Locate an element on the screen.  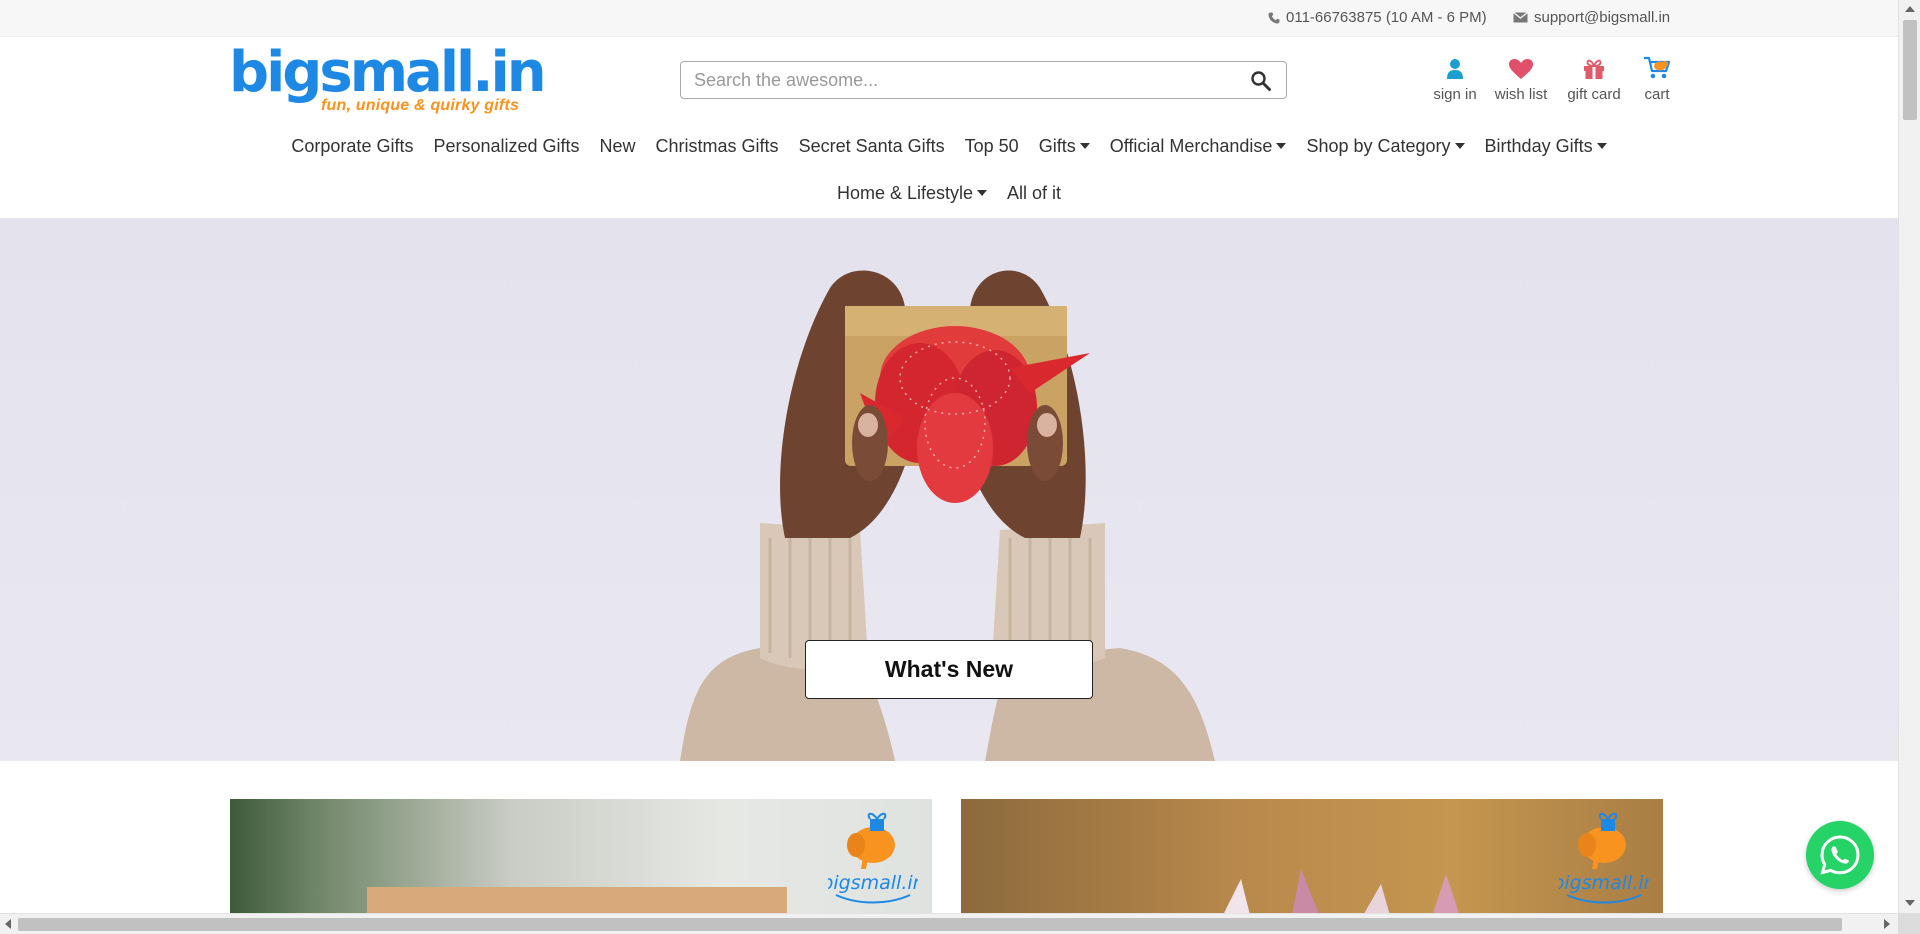
horizontal-scroll-thumb is located at coordinates (930, 924).